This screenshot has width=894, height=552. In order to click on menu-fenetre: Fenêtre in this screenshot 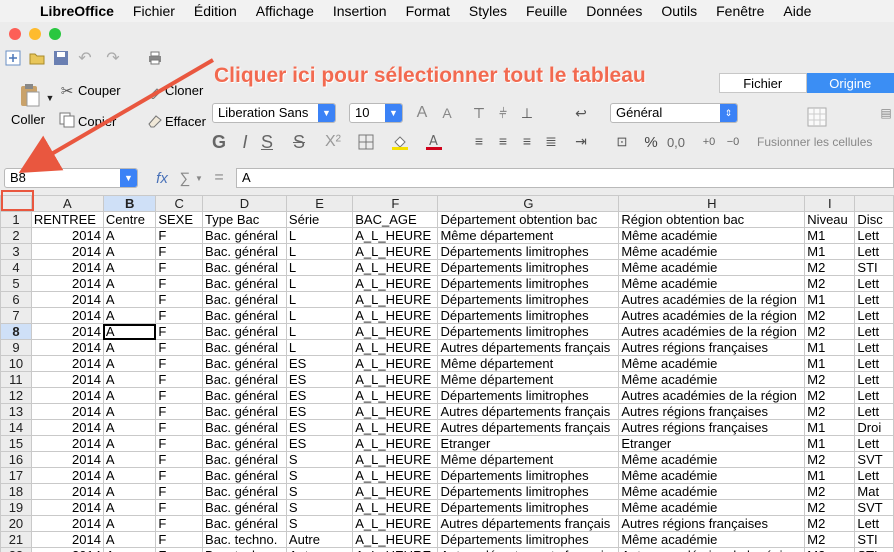, I will do `click(740, 11)`.